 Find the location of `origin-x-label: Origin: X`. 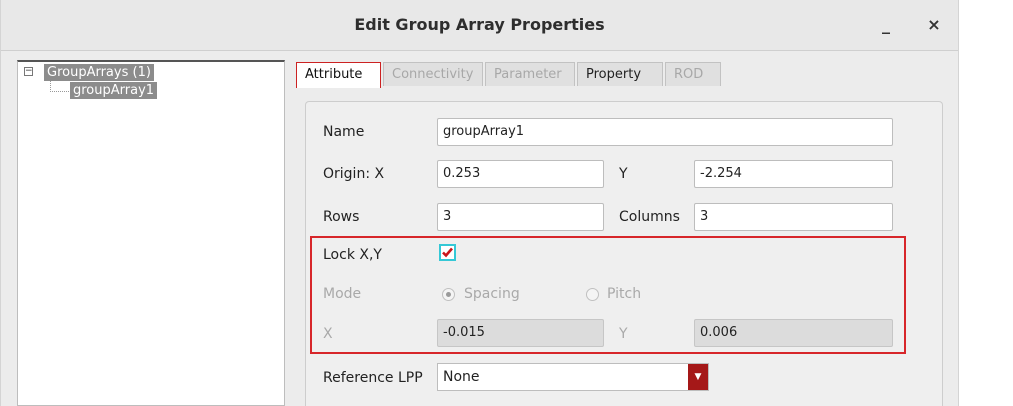

origin-x-label: Origin: X is located at coordinates (354, 174).